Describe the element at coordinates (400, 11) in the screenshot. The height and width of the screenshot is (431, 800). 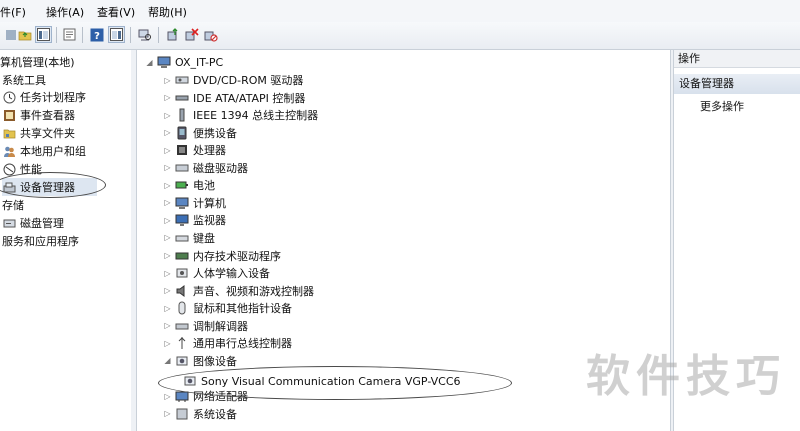
I see `menu-bar: 件(F) 操作(A) 查看(V) 帮助(H)` at that location.